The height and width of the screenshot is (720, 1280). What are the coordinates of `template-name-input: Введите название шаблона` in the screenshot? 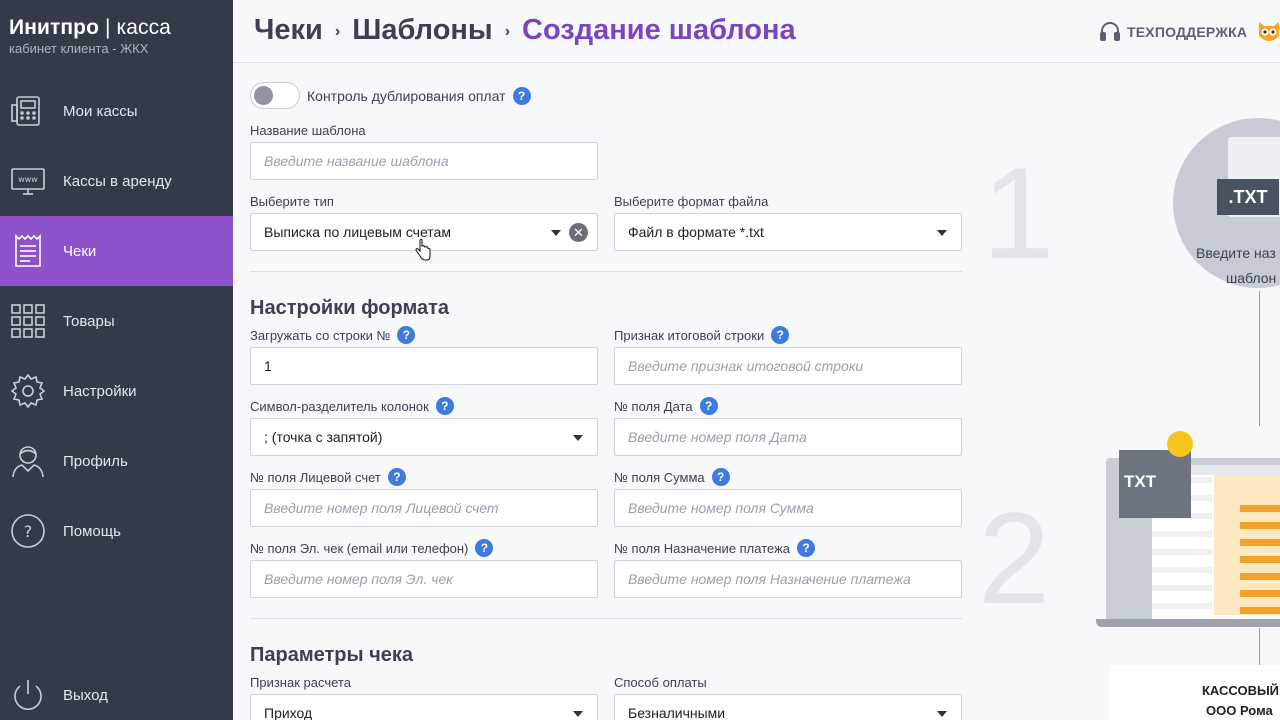 It's located at (424, 161).